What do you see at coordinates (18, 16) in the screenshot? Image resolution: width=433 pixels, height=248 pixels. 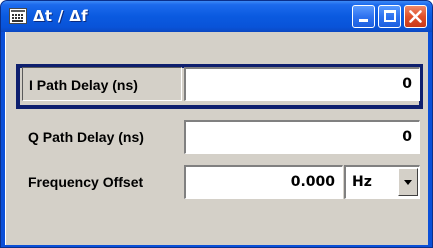 I see `window-app-icon` at bounding box center [18, 16].